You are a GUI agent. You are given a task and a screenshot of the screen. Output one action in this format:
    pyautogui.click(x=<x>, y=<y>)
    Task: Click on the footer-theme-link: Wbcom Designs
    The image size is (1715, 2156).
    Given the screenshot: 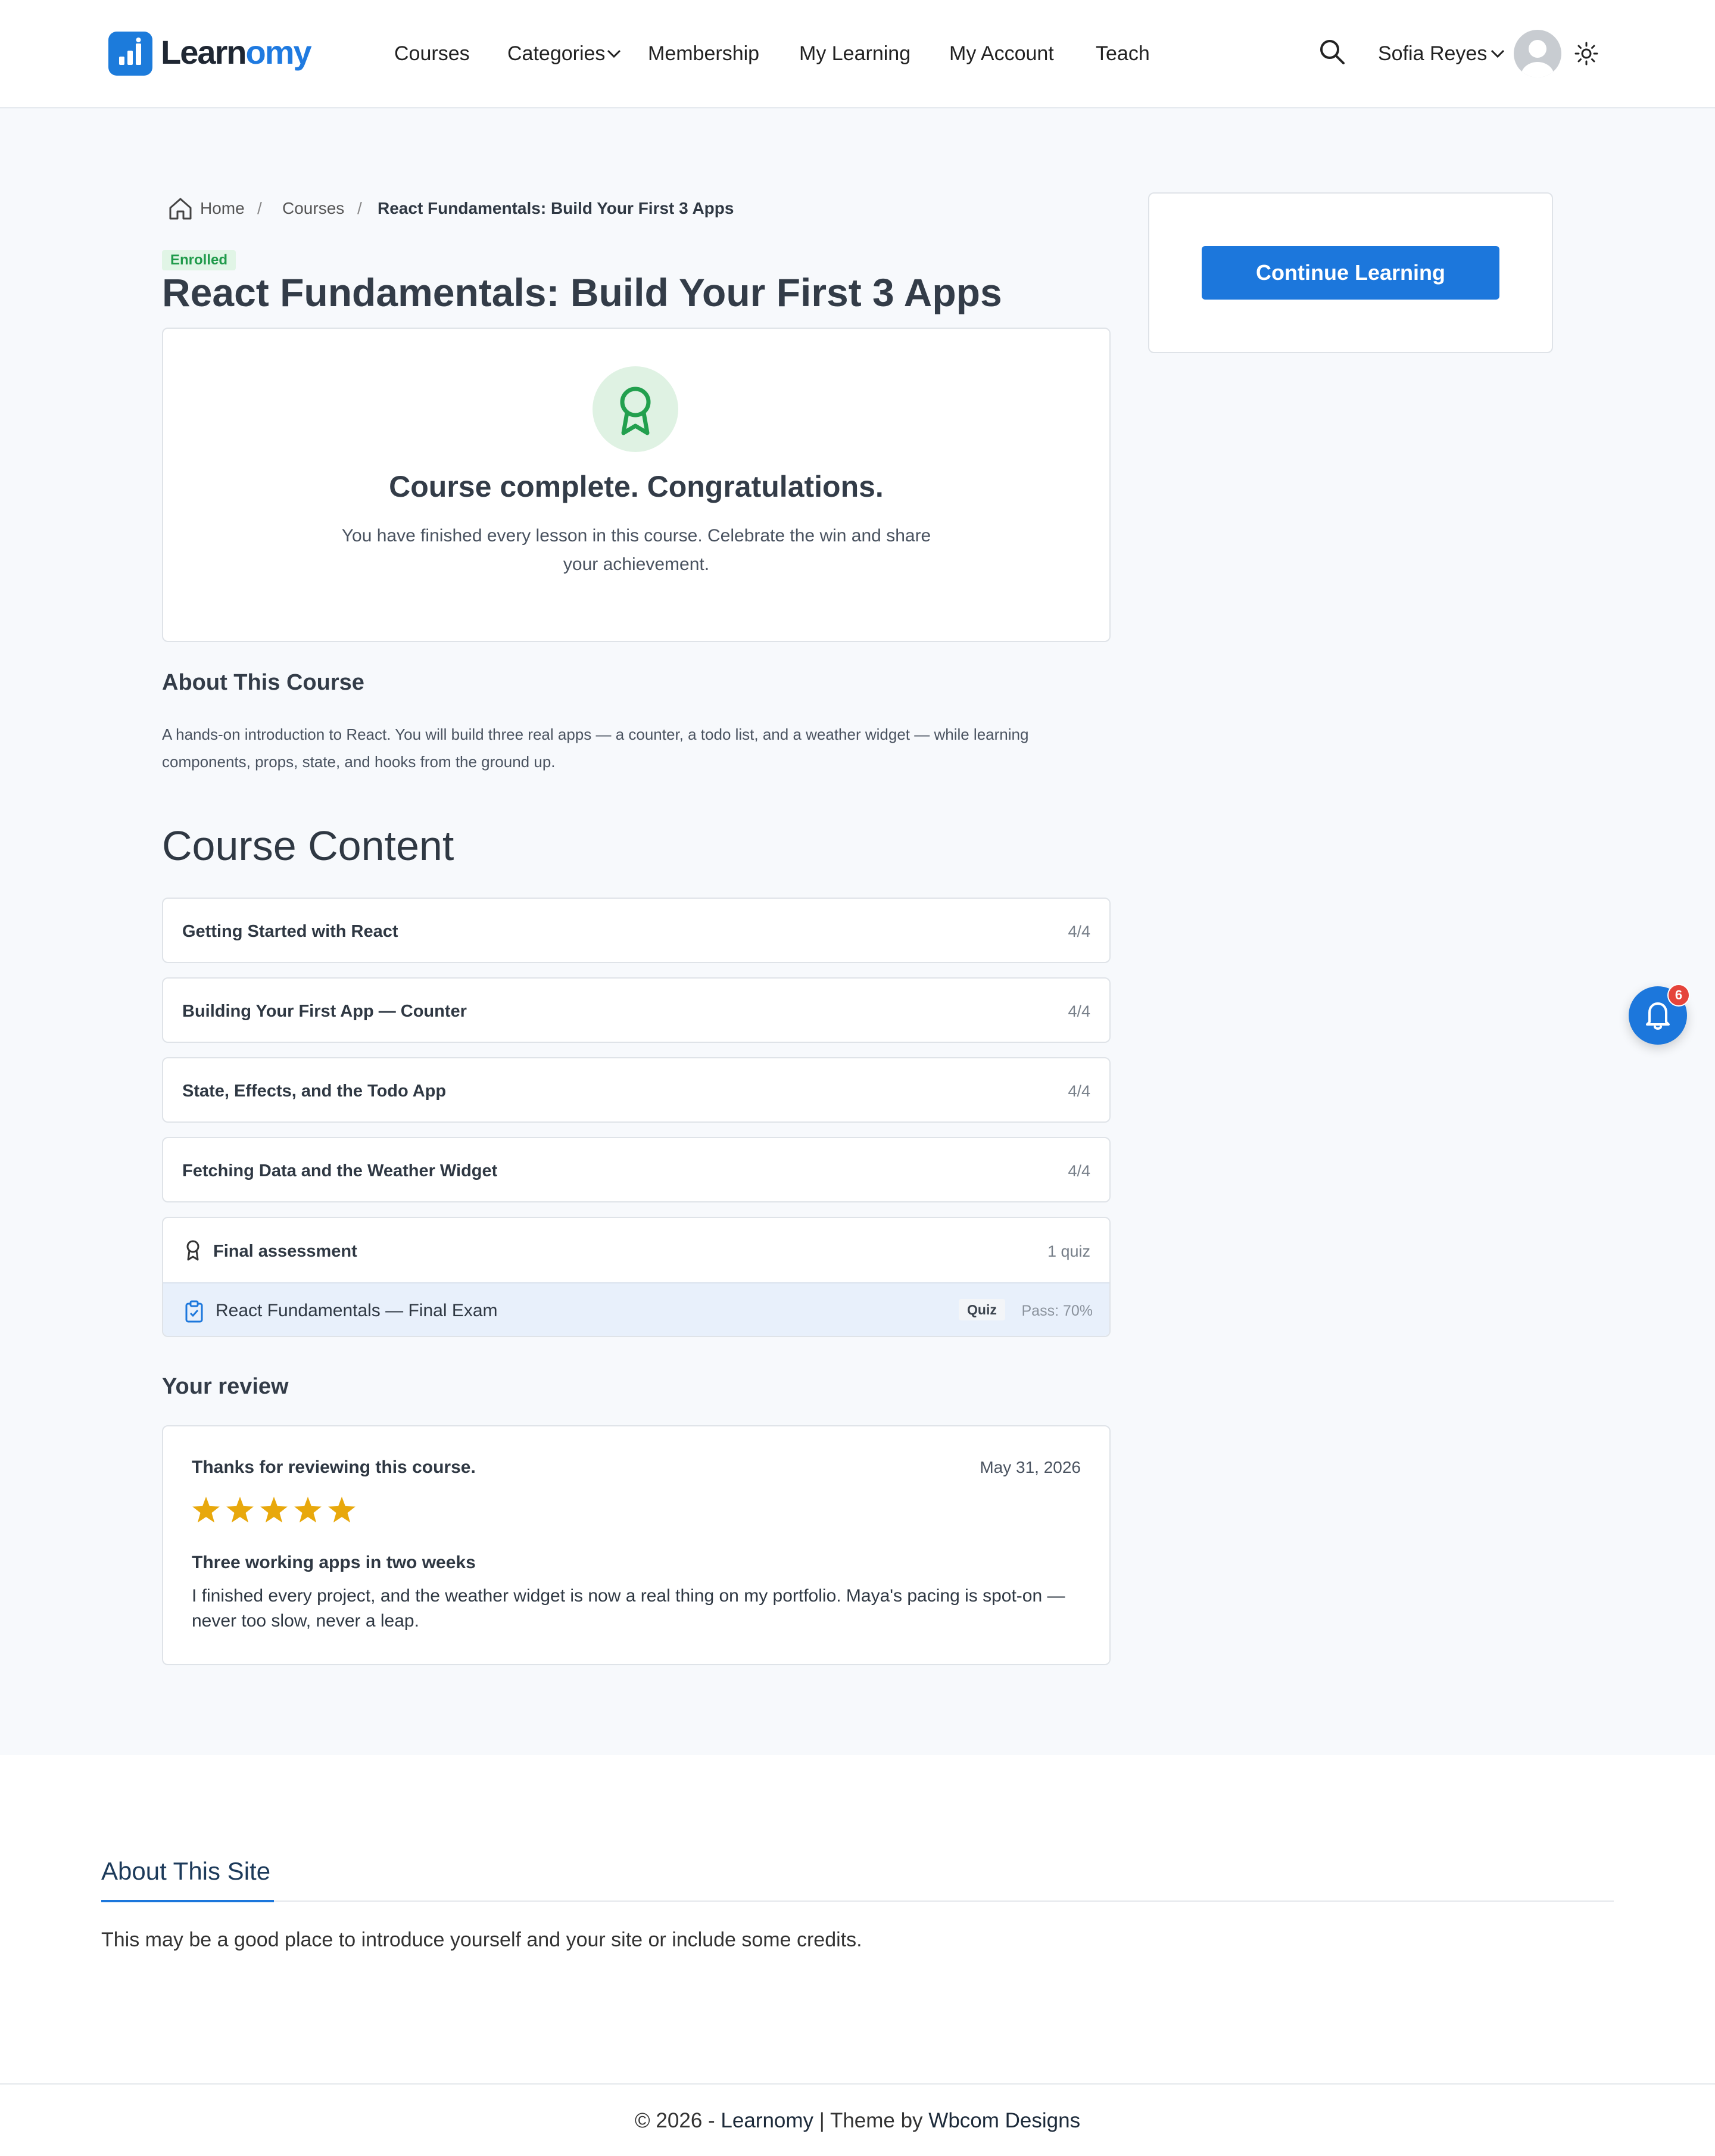 What is the action you would take?
    pyautogui.click(x=1004, y=2120)
    